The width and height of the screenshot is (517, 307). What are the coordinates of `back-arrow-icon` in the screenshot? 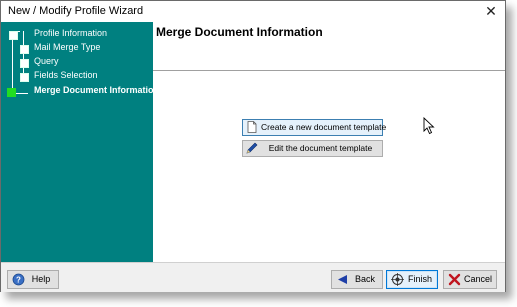 It's located at (342, 279).